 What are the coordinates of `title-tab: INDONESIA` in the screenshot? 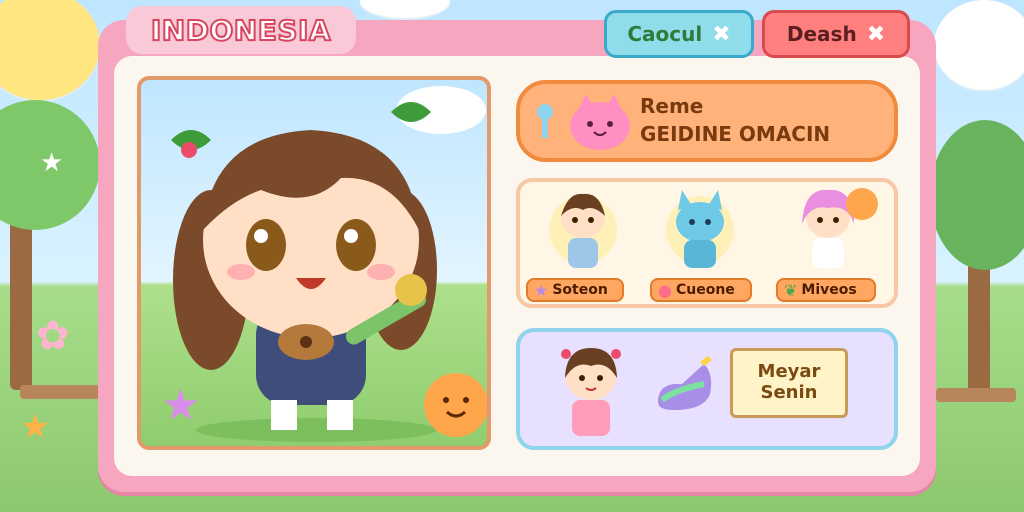 It's located at (241, 30).